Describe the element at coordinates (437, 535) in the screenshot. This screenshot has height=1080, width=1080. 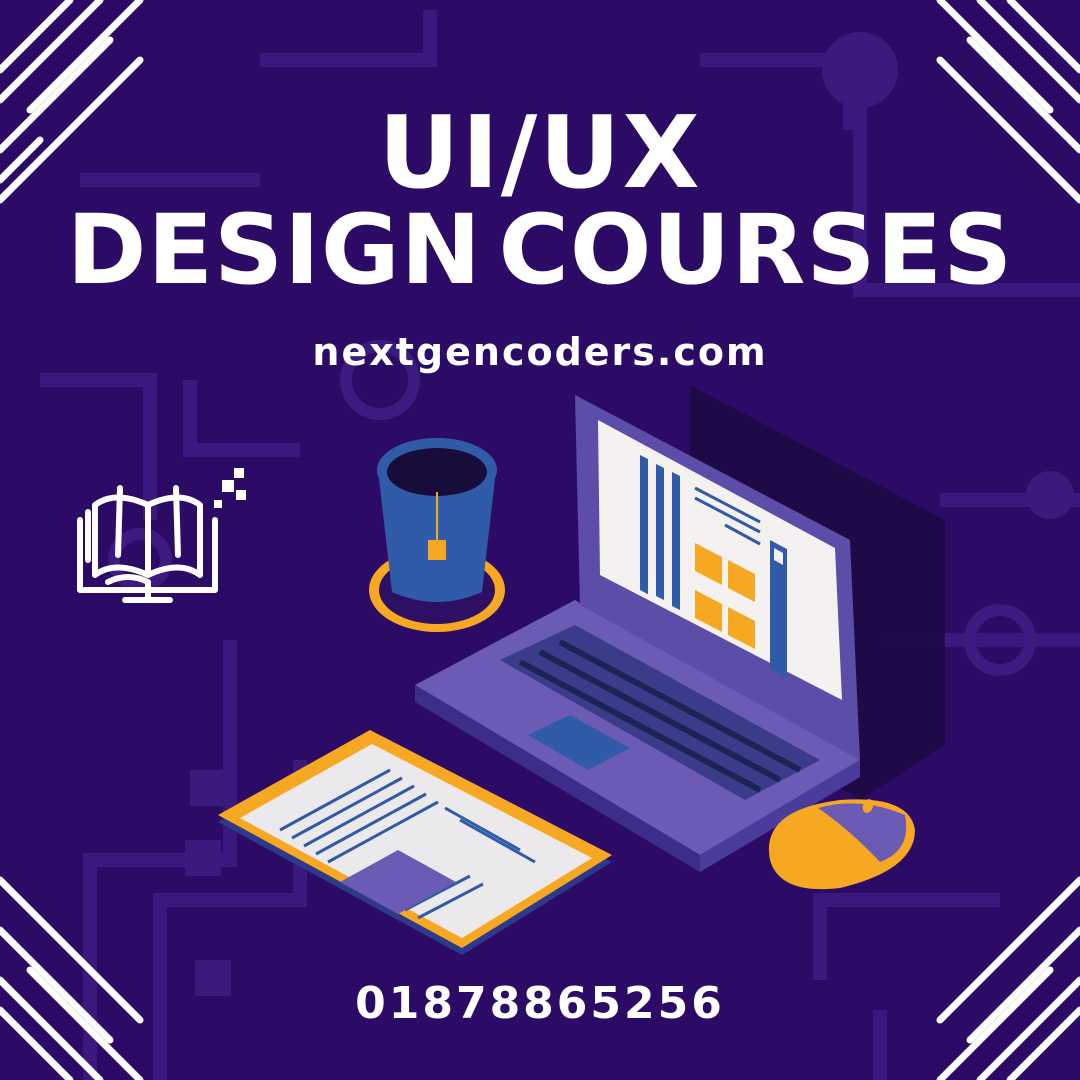
I see `tea-cup-illustration` at that location.